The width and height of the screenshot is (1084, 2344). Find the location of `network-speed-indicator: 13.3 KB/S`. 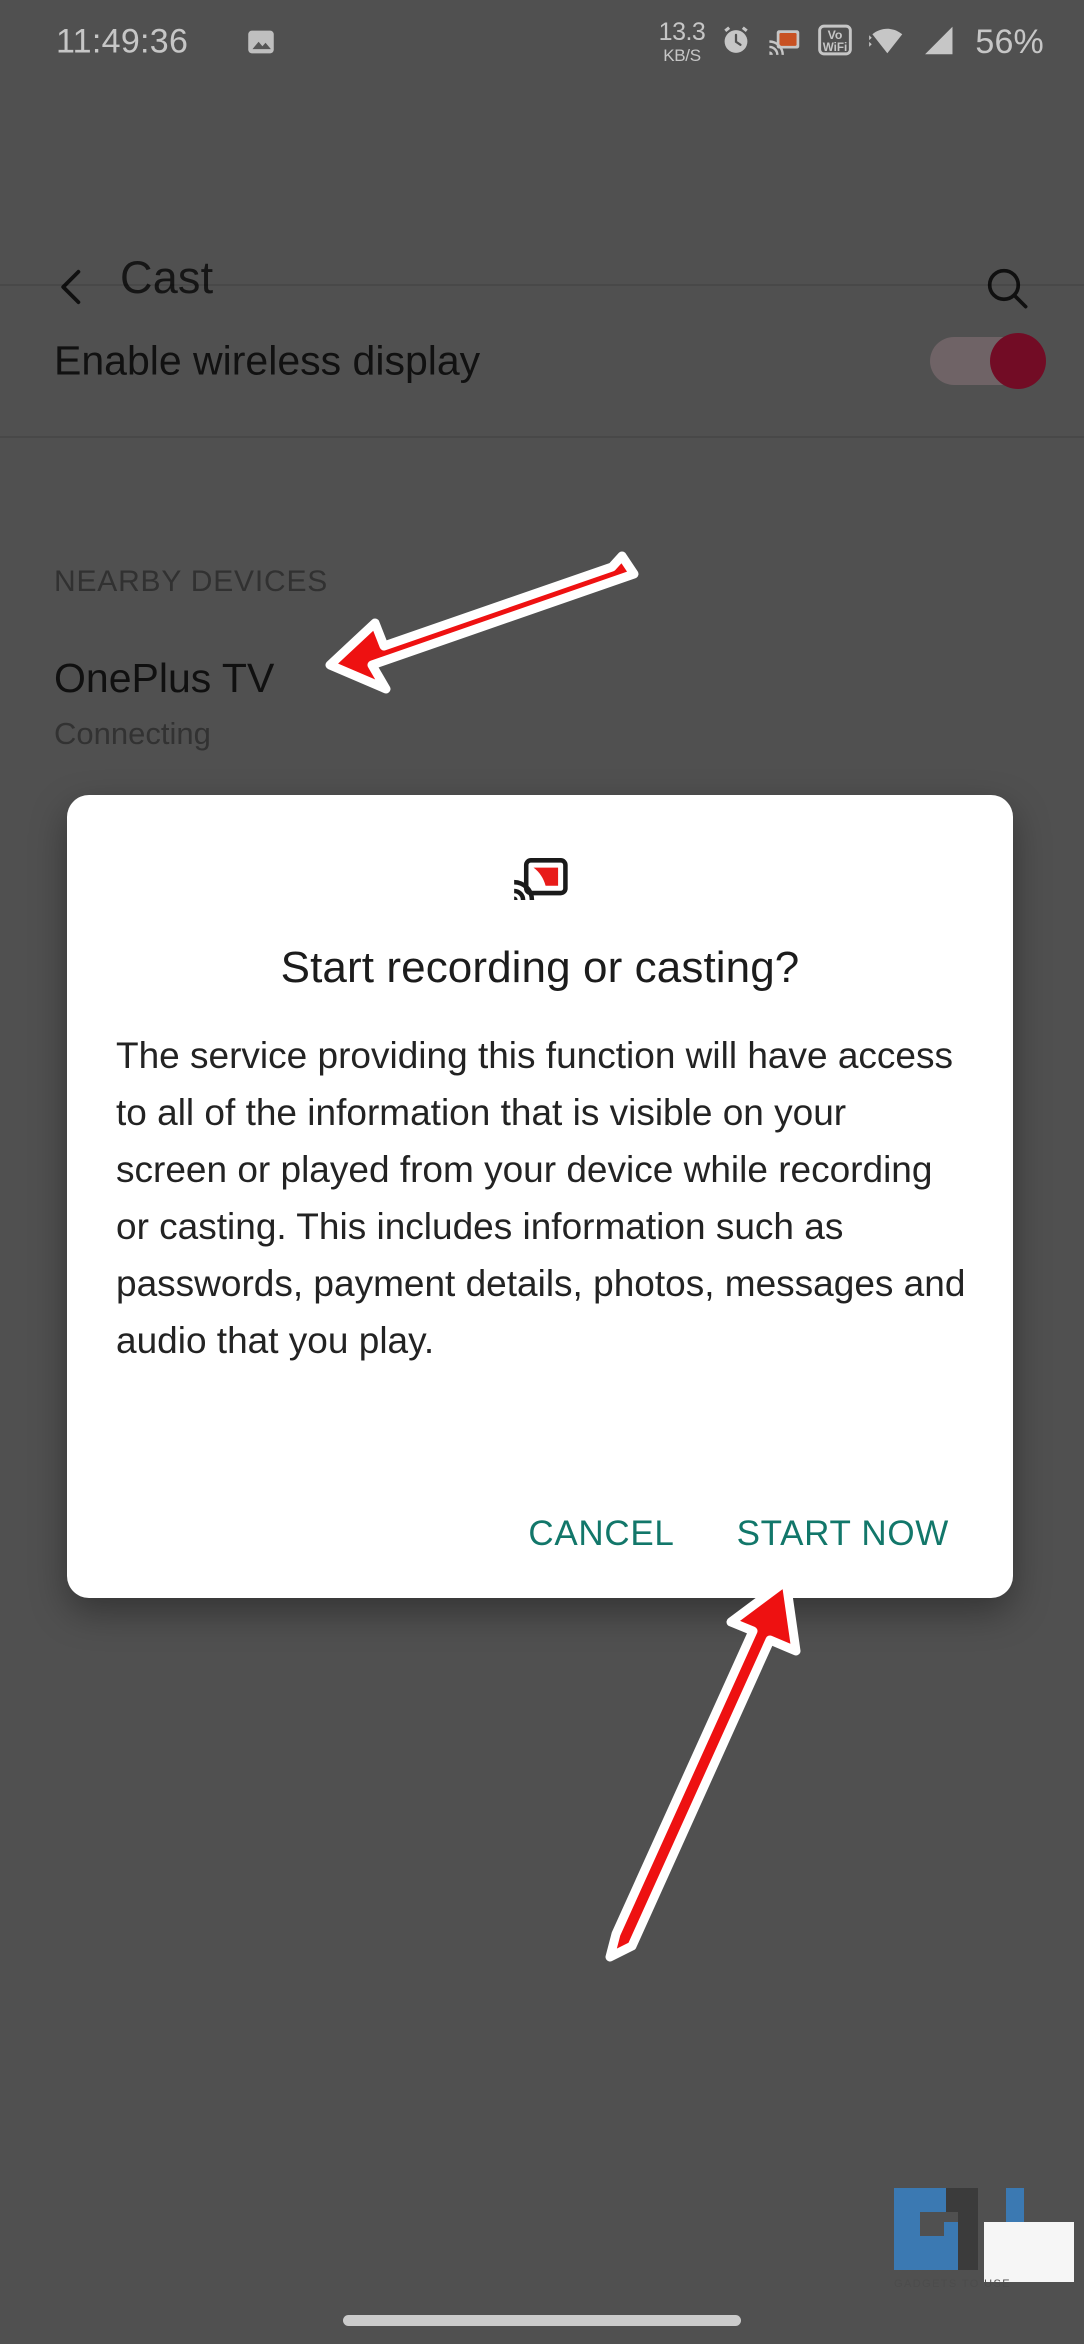

network-speed-indicator: 13.3 KB/S is located at coordinates (682, 41).